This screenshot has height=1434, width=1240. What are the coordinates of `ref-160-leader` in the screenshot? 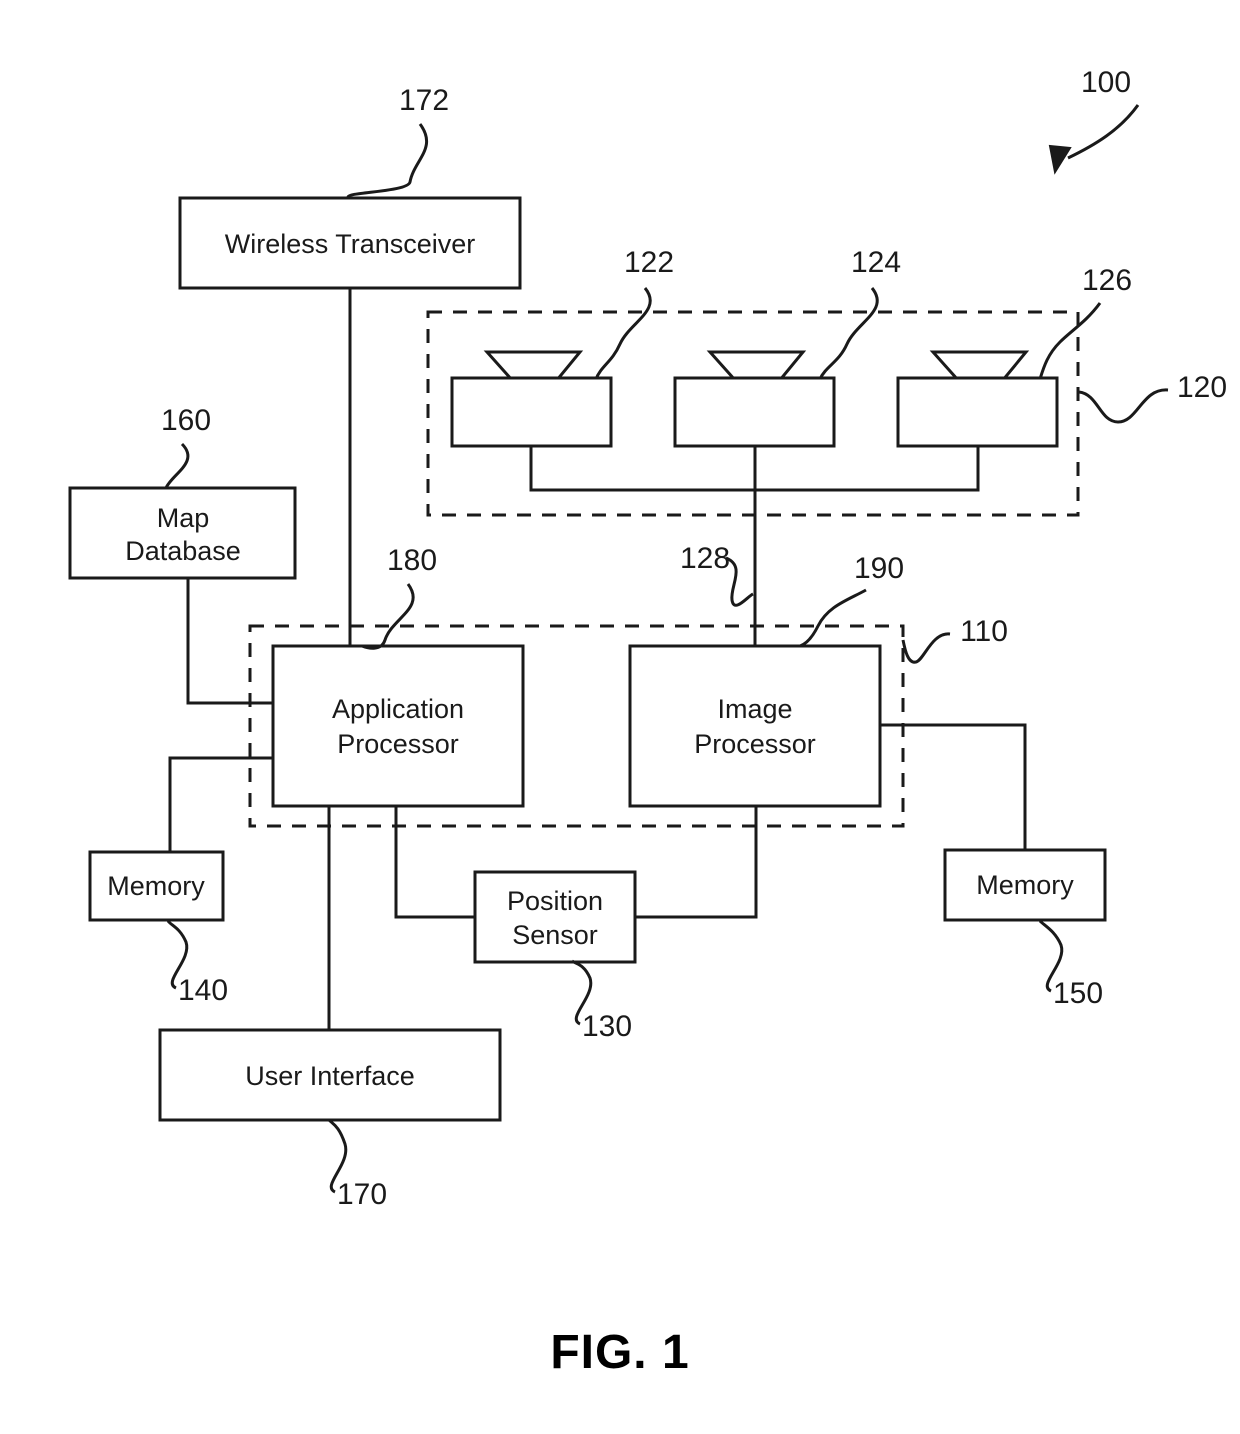 It's located at (177, 465).